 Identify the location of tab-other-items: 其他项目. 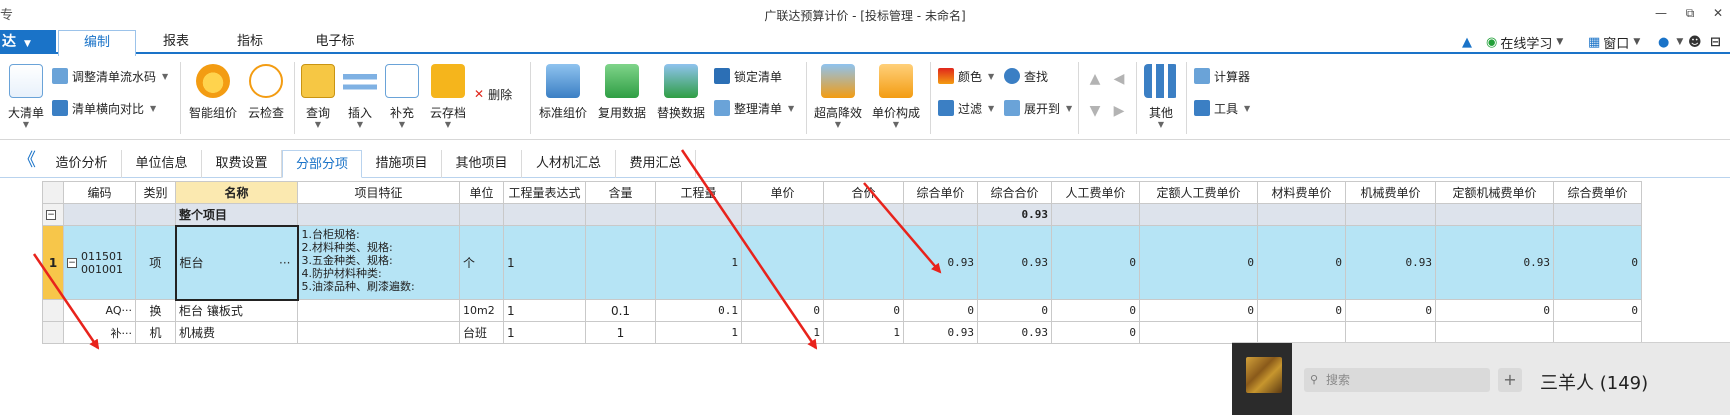
(482, 164).